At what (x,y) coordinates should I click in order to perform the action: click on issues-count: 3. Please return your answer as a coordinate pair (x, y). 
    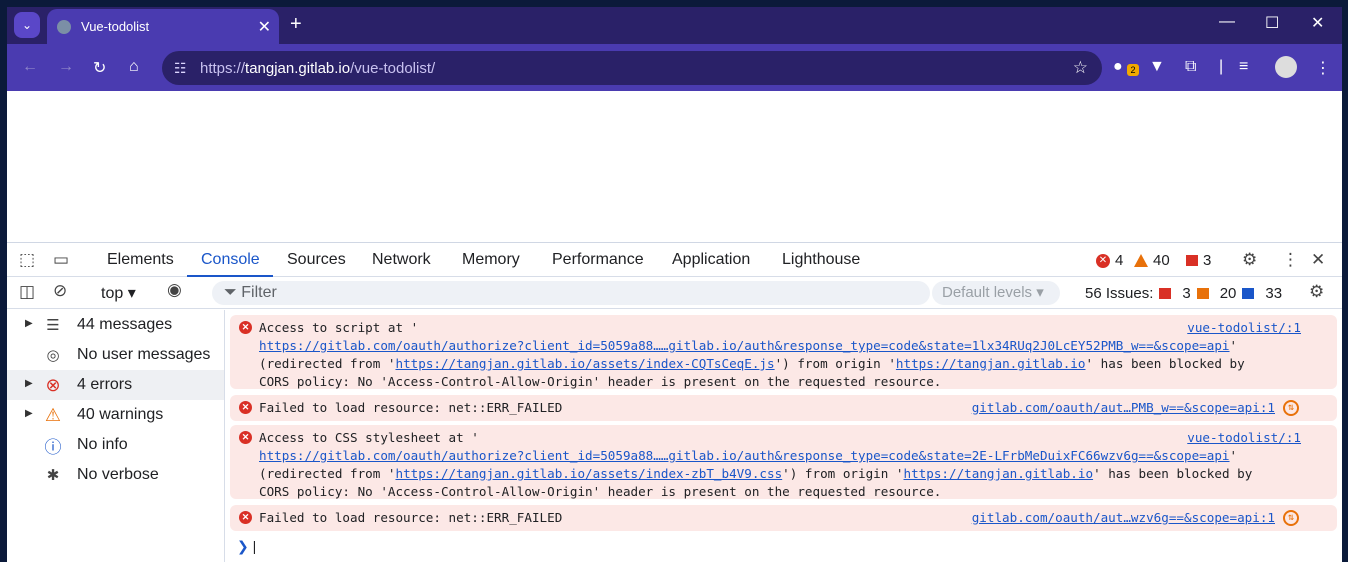
    Looking at the image, I should click on (1198, 260).